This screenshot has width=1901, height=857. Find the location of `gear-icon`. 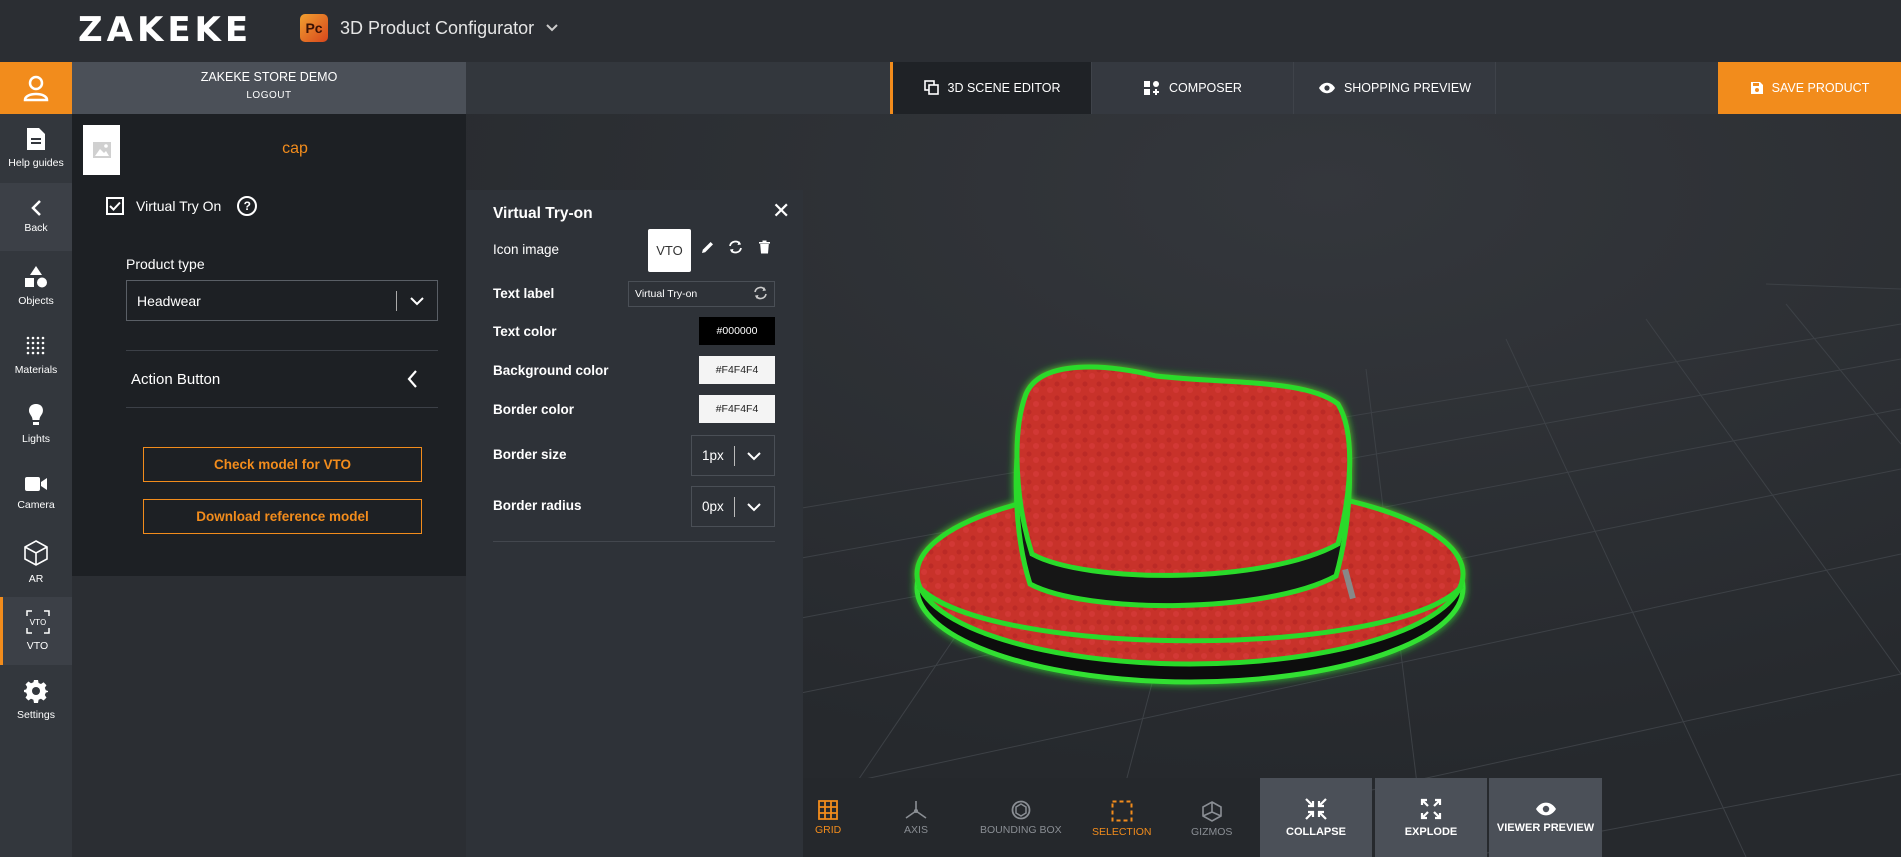

gear-icon is located at coordinates (36, 691).